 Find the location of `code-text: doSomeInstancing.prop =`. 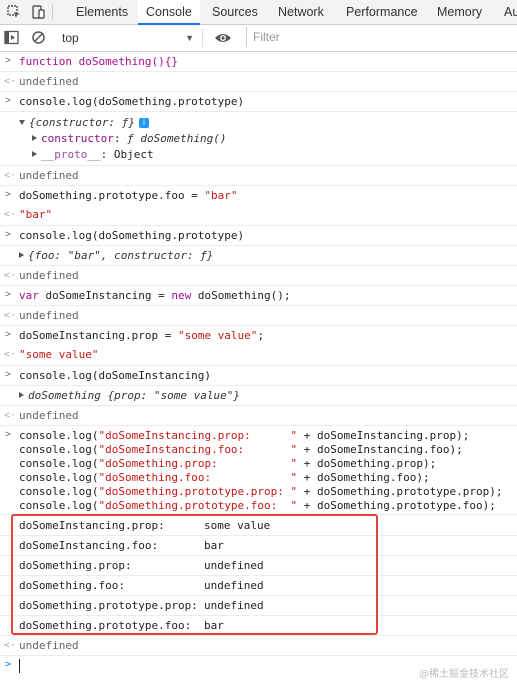

code-text: doSomeInstancing.prop = is located at coordinates (98, 335).